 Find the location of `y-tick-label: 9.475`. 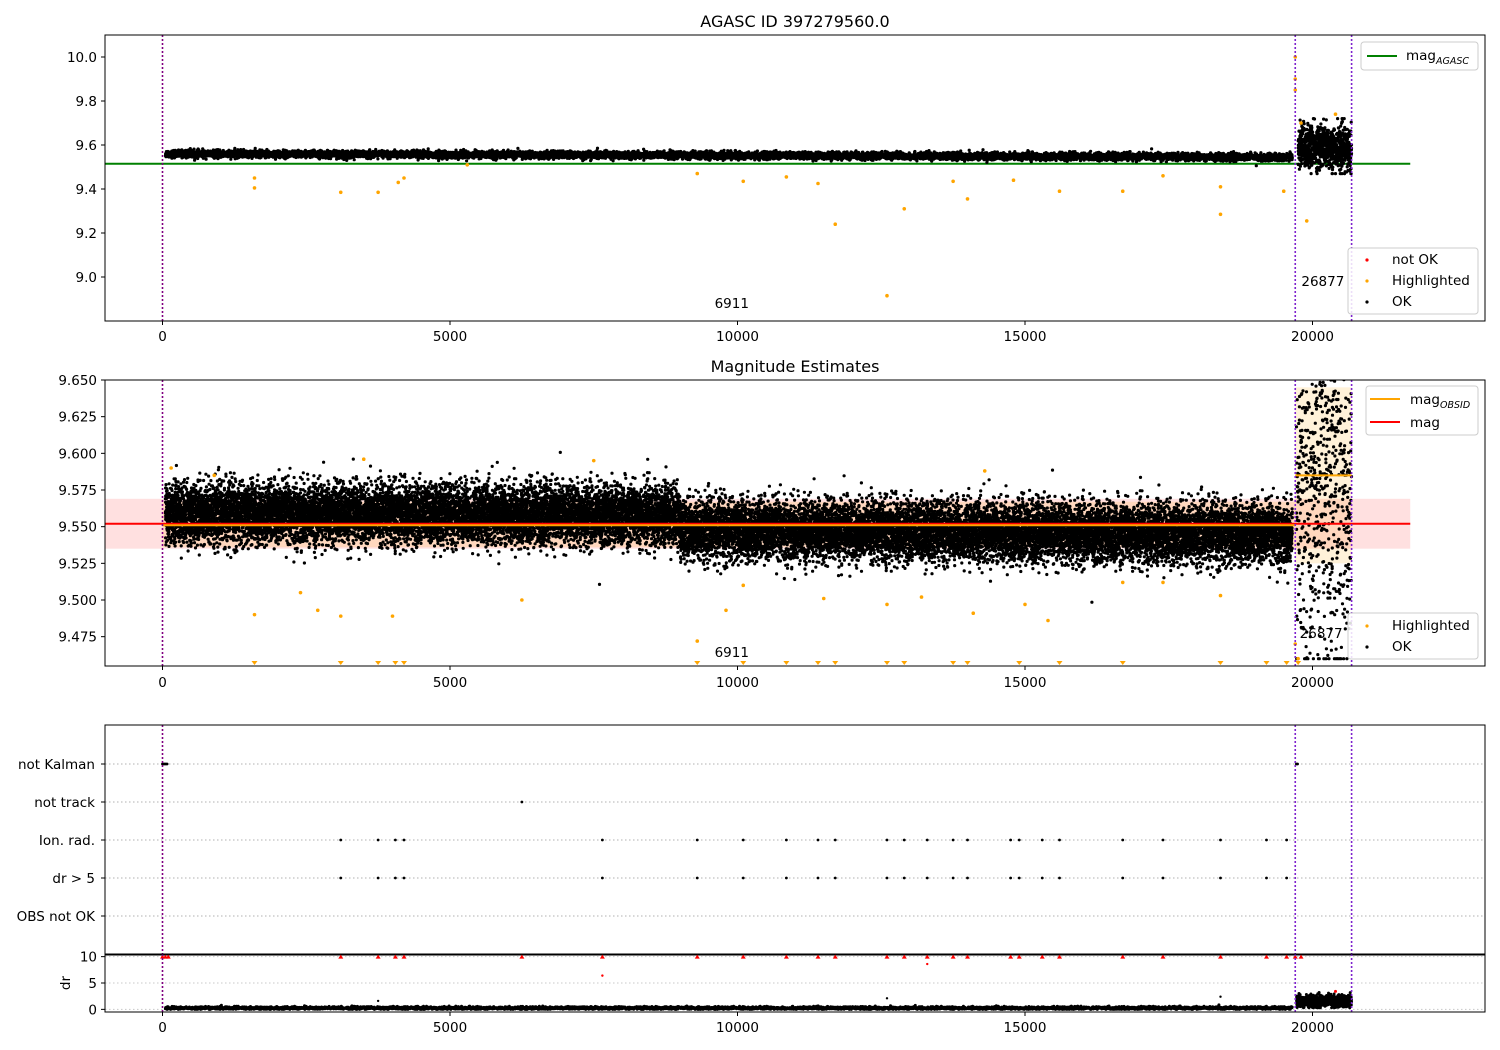

y-tick-label: 9.475 is located at coordinates (77, 638).